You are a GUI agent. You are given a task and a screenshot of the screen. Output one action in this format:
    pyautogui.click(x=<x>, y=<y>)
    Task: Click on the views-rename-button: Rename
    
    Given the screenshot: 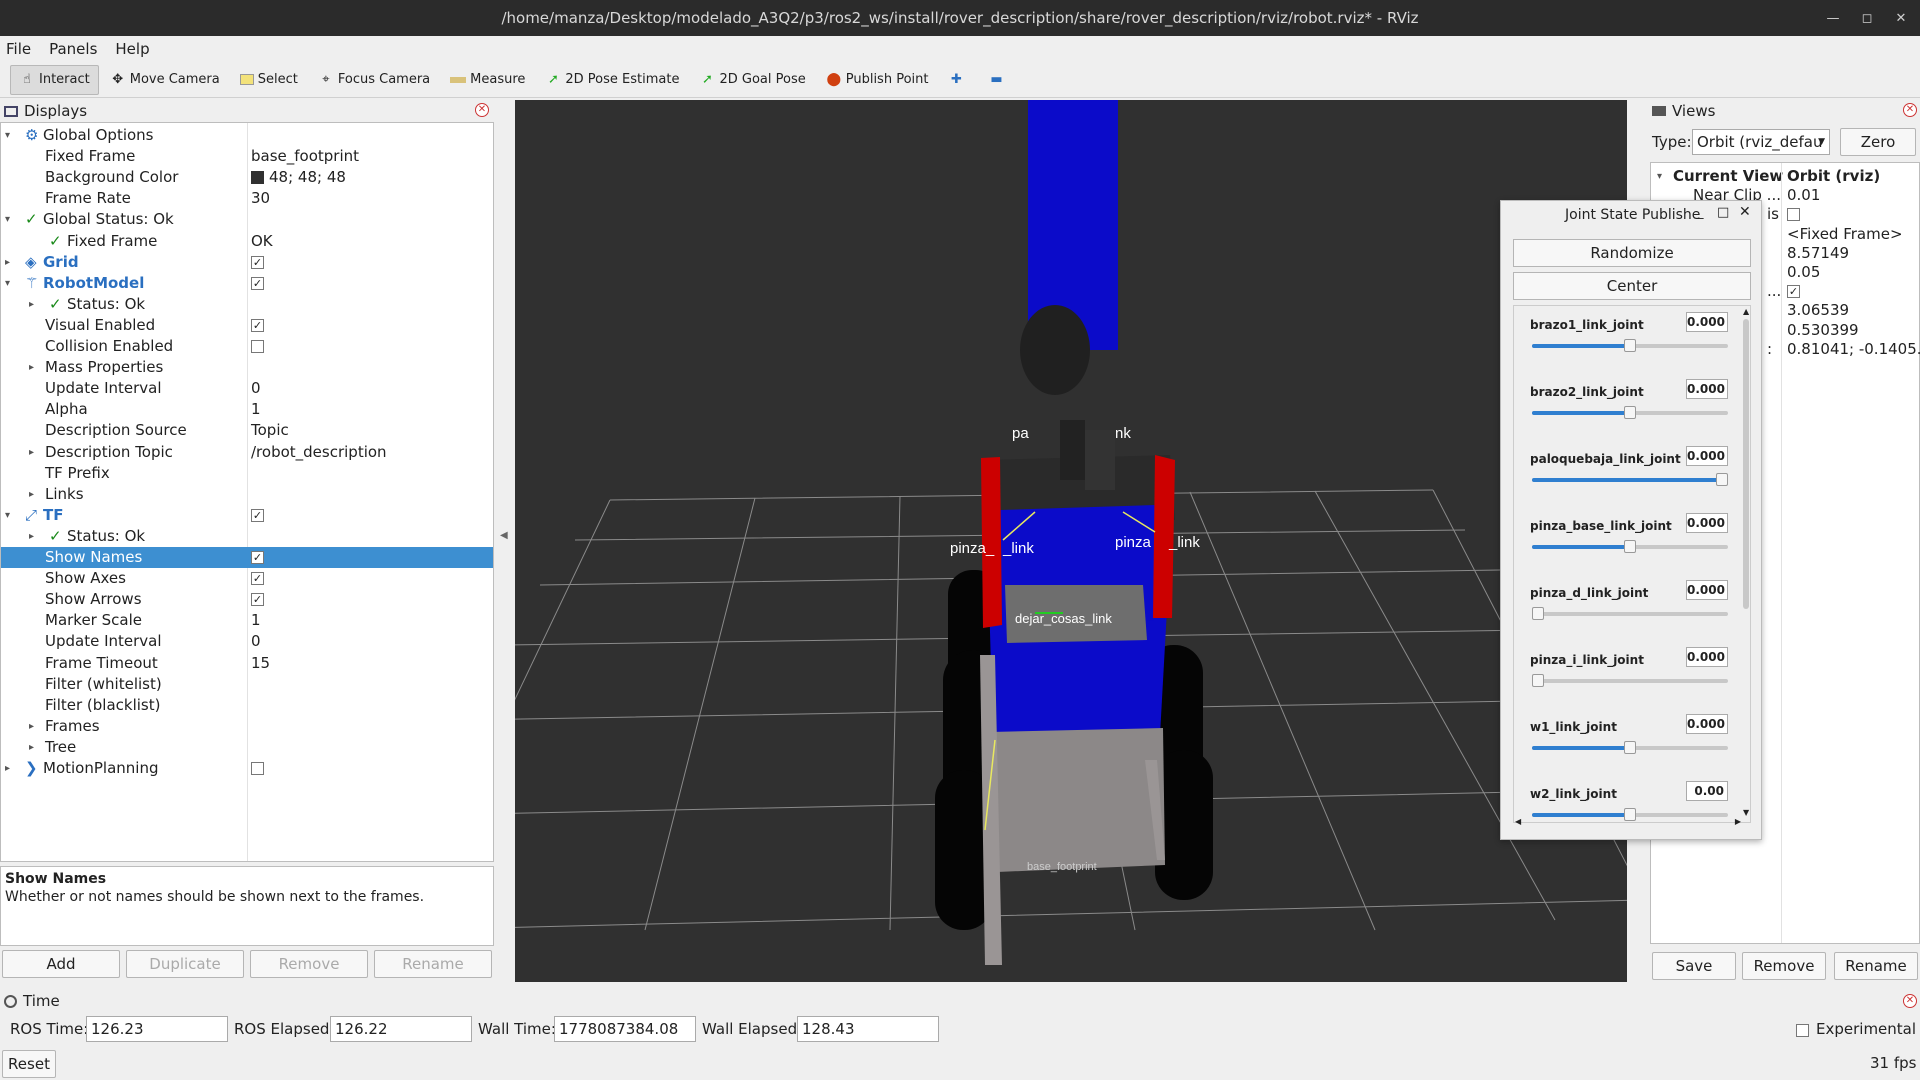 What is the action you would take?
    pyautogui.click(x=1876, y=966)
    